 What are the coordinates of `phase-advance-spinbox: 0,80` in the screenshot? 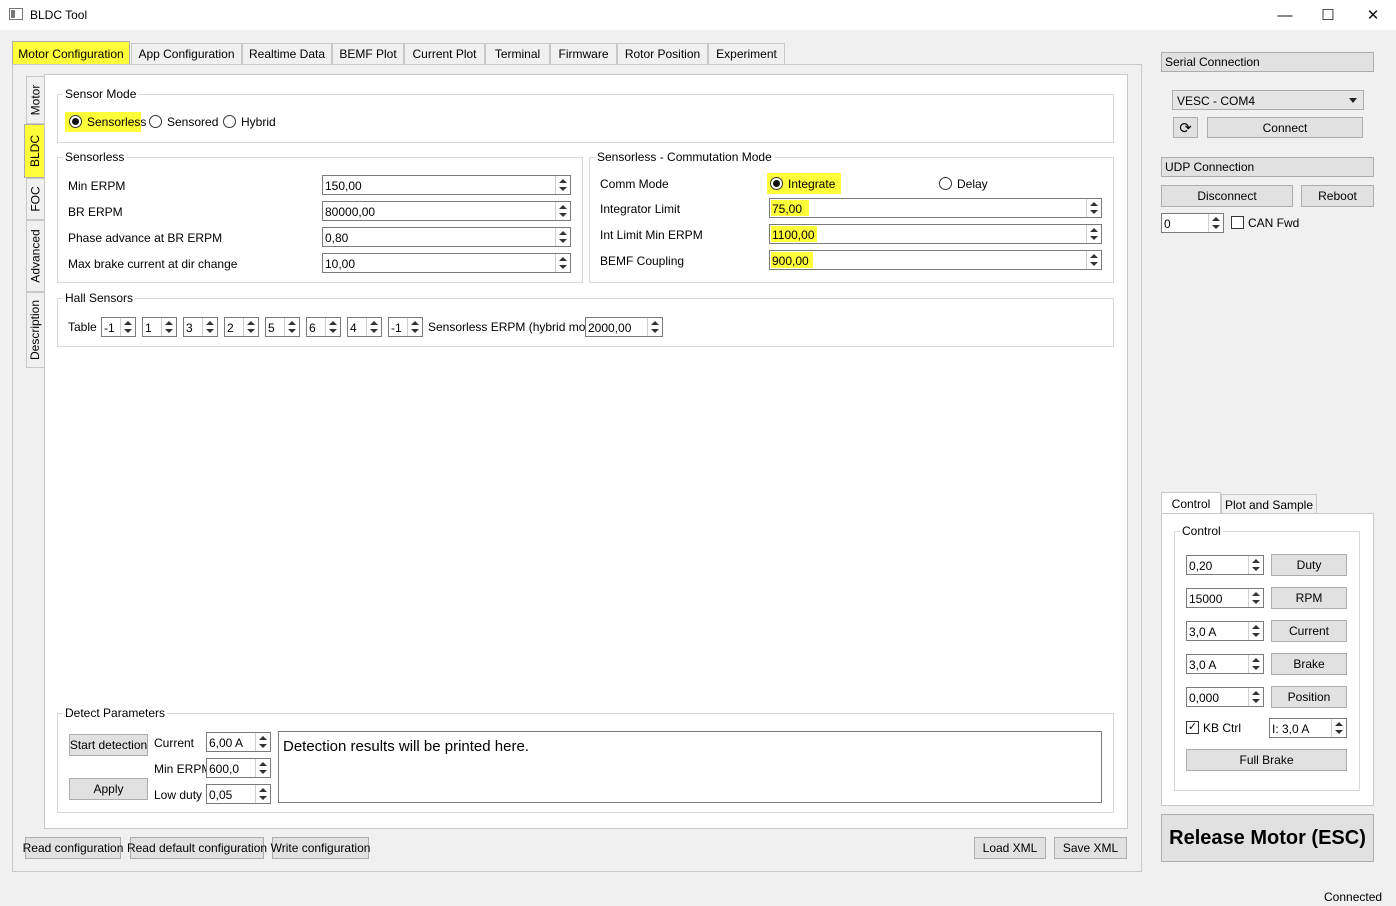 It's located at (446, 237).